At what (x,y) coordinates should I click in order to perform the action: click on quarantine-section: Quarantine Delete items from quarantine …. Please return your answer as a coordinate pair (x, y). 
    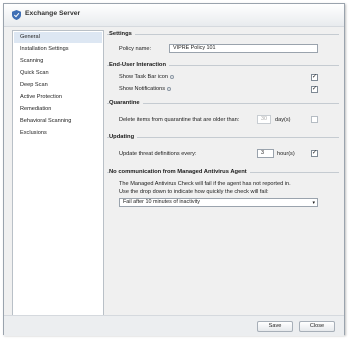
    Looking at the image, I should click on (223, 112).